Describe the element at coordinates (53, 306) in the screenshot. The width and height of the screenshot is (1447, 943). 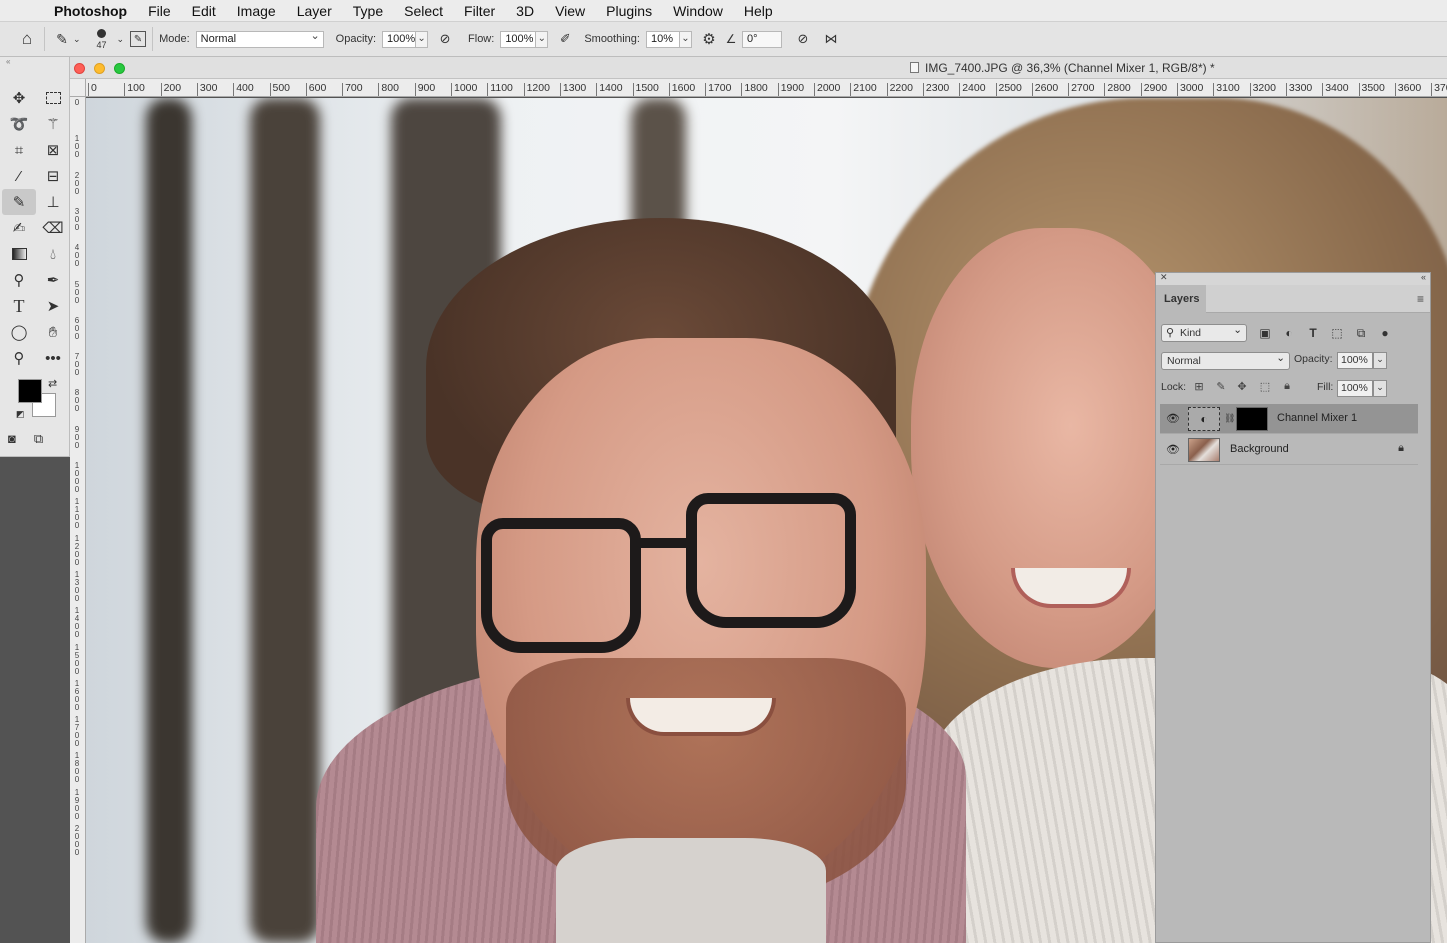
I see `path-selection-tool-icon: ➤` at that location.